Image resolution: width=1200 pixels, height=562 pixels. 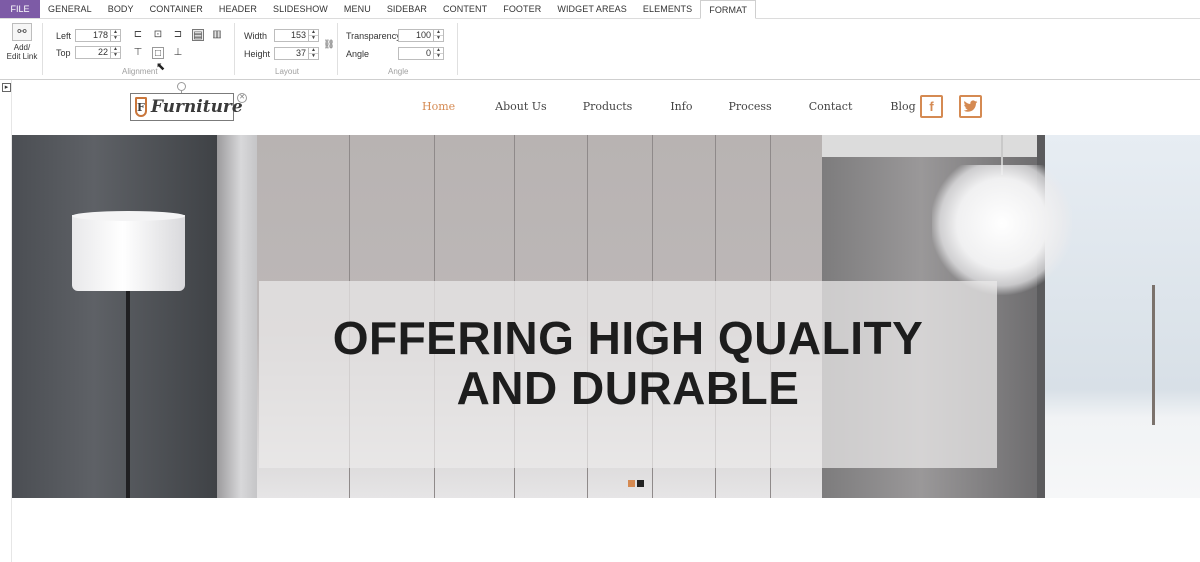 What do you see at coordinates (161, 67) in the screenshot?
I see `mouse-cursor-icon: ⬉` at bounding box center [161, 67].